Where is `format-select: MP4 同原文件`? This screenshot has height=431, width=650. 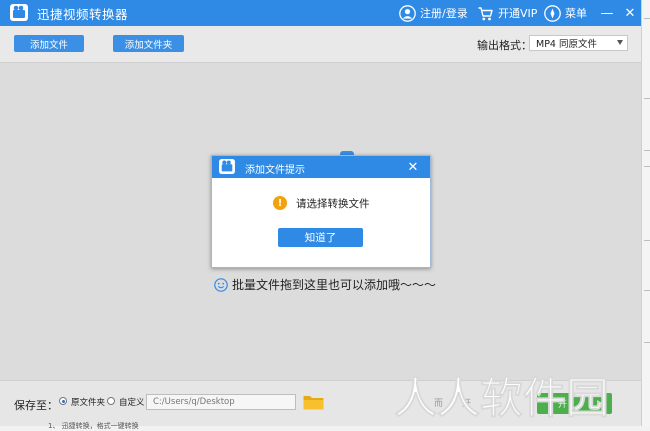
format-select: MP4 同原文件 is located at coordinates (578, 43).